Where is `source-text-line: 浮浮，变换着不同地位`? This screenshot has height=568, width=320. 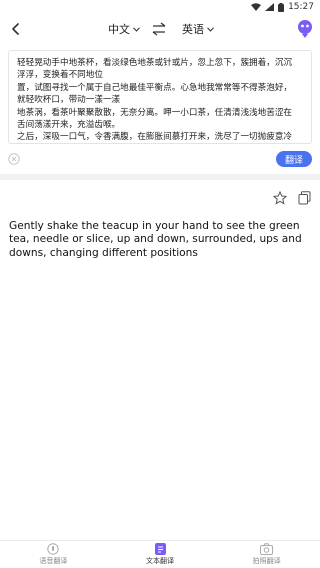 source-text-line: 浮浮，变换着不同地位 is located at coordinates (60, 75).